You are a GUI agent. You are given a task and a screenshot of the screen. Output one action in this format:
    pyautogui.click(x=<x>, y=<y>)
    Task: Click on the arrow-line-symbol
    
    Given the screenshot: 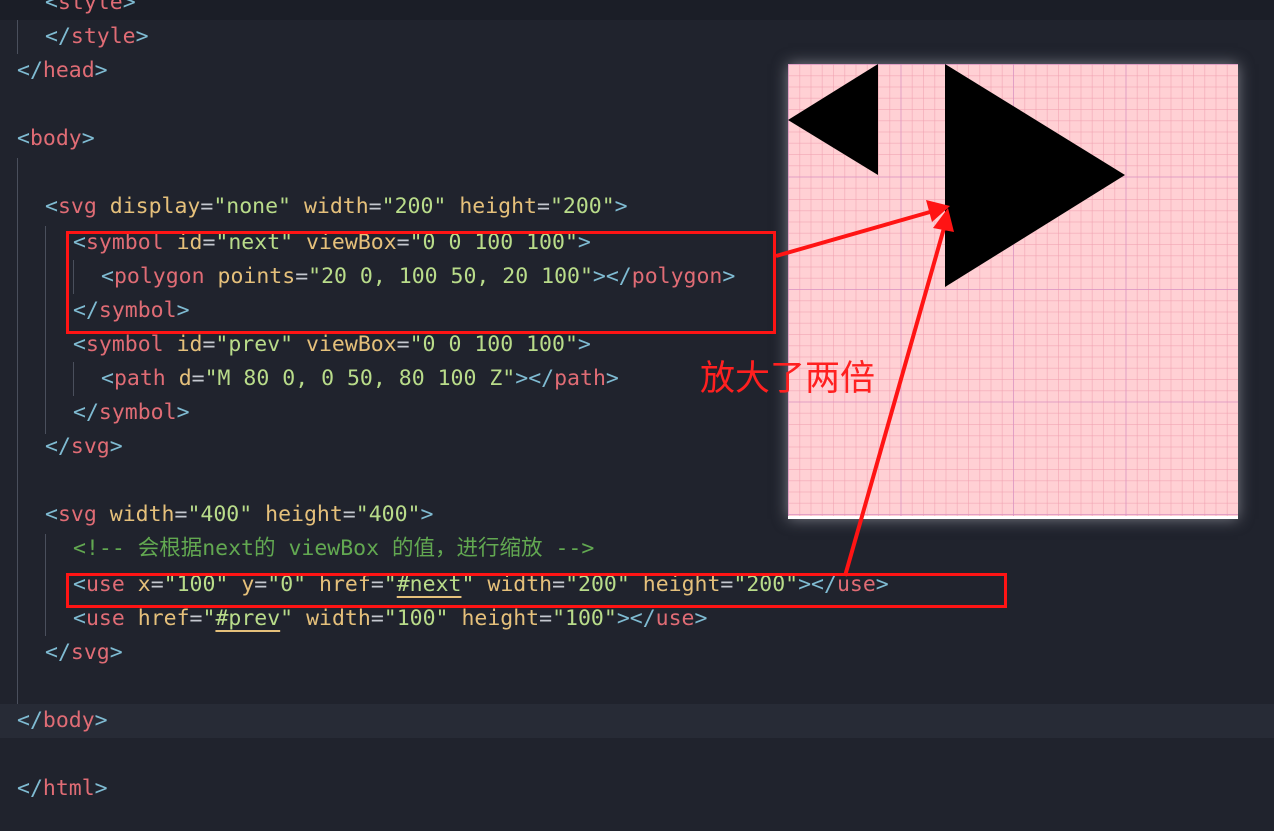 What is the action you would take?
    pyautogui.click(x=853, y=234)
    